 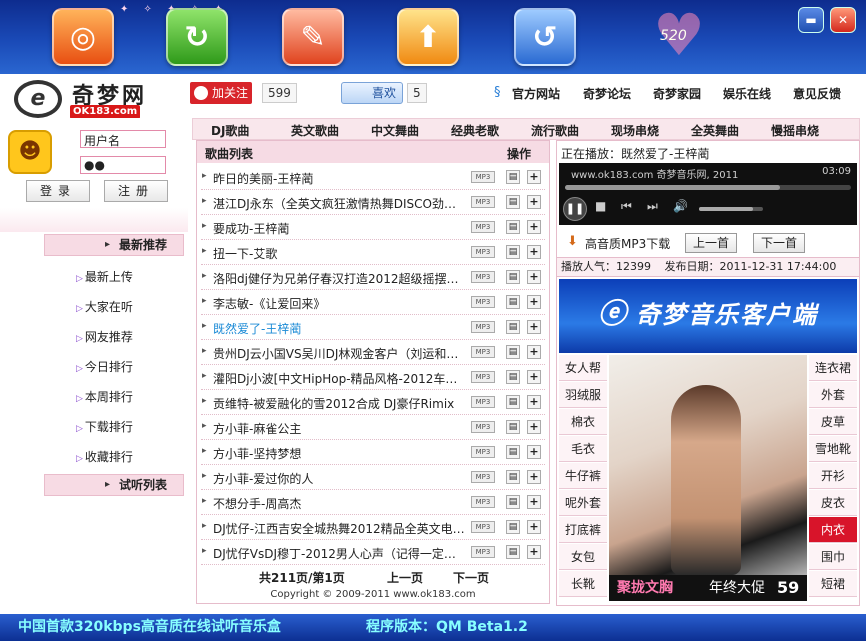 I want to click on ad-photo: 聚拢文胸 年终大促 59, so click(x=708, y=478).